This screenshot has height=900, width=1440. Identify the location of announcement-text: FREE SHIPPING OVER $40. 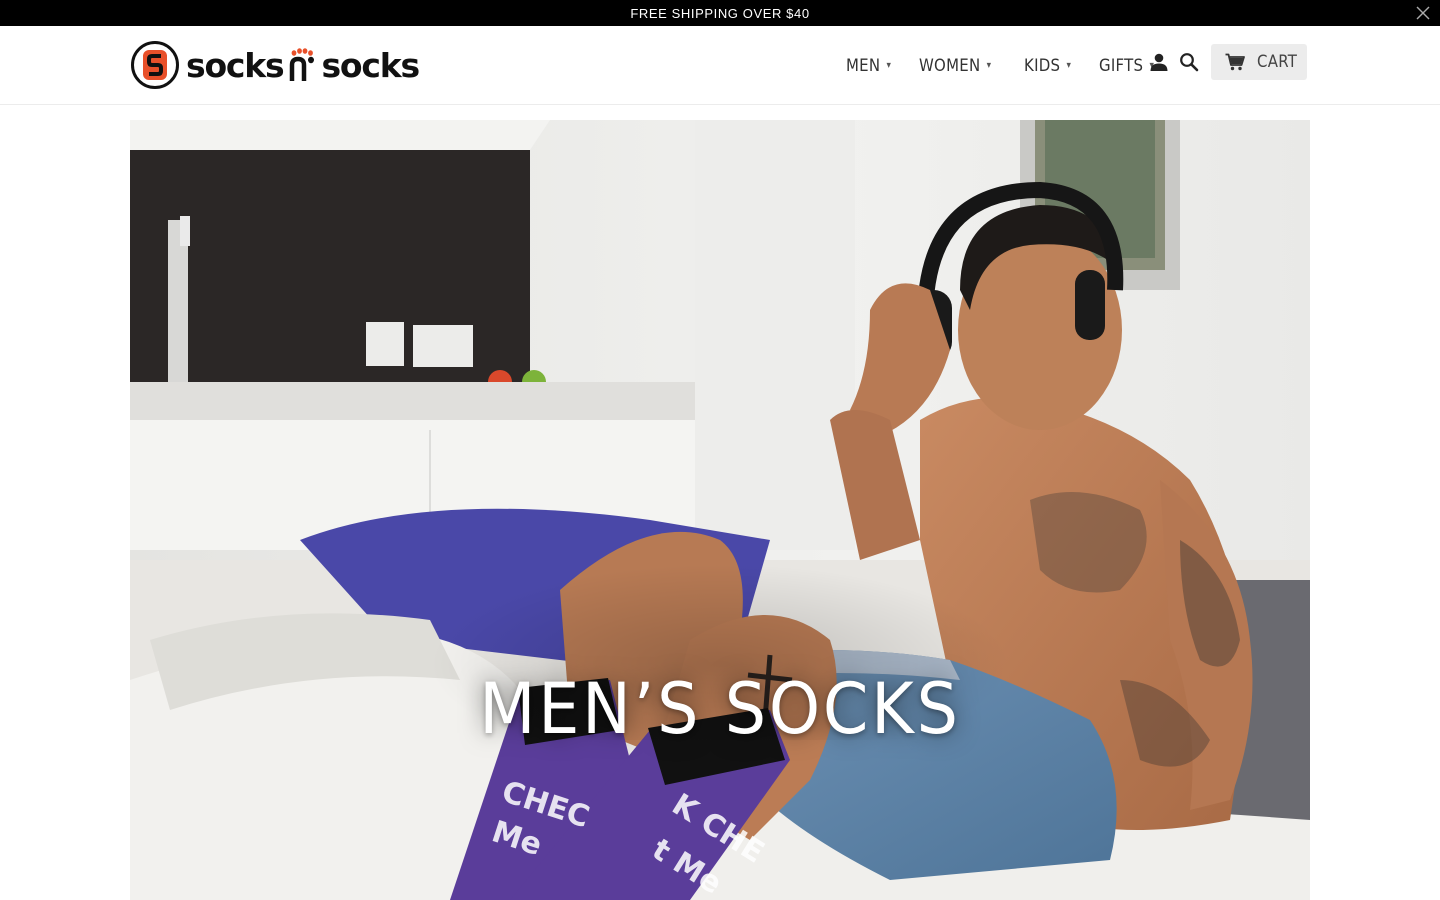
(720, 13).